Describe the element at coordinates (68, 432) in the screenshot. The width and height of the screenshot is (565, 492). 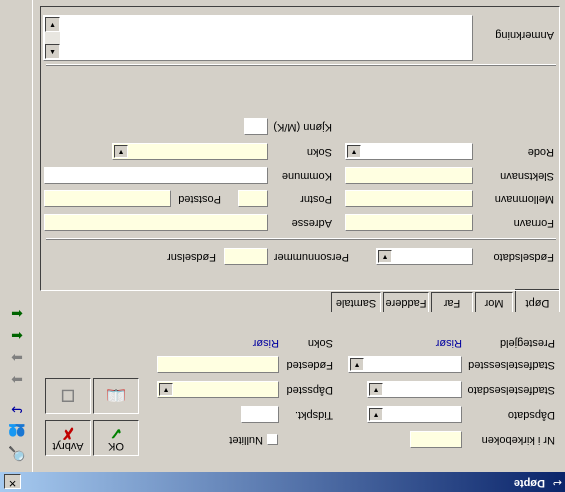
I see `cross-icon: ✗` at that location.